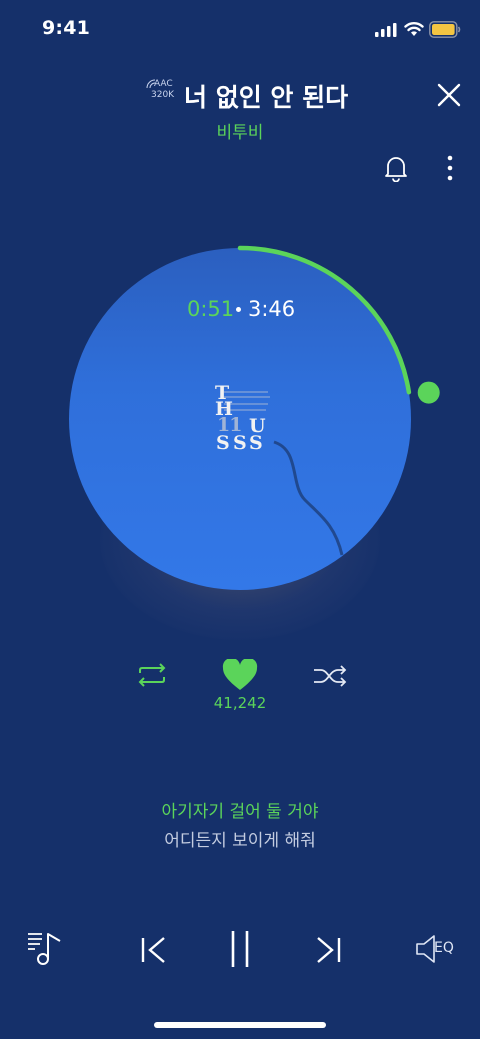 The height and width of the screenshot is (1039, 480). I want to click on previous-icon, so click(154, 950).